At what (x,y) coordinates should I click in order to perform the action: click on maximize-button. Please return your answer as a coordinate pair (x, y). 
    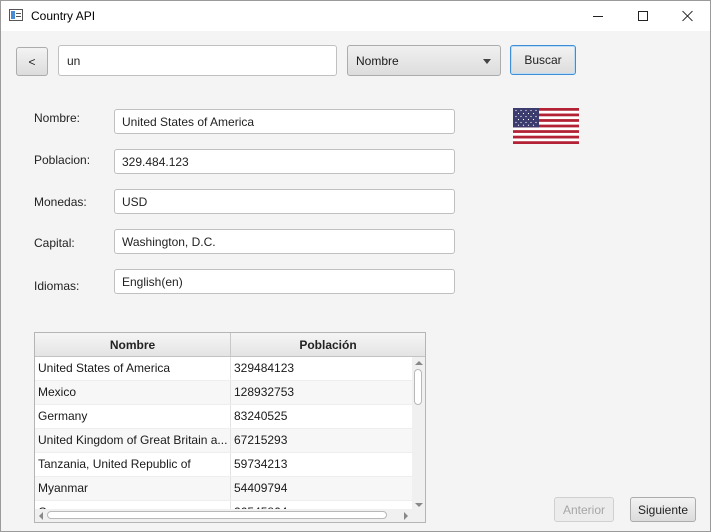
    Looking at the image, I should click on (643, 16).